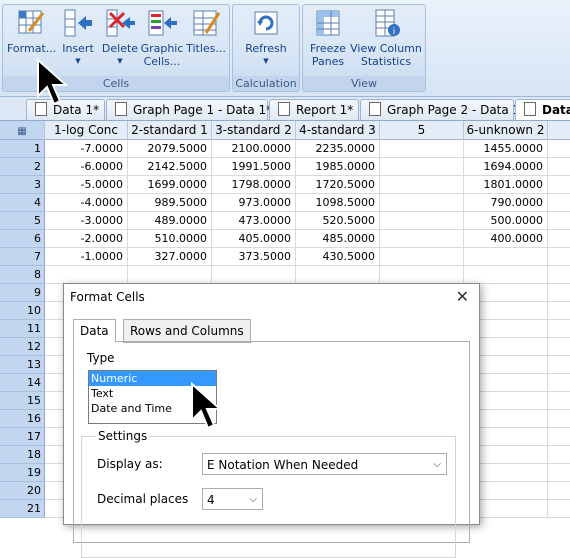 This screenshot has width=570, height=558. I want to click on table-cell: 473.0000, so click(254, 221).